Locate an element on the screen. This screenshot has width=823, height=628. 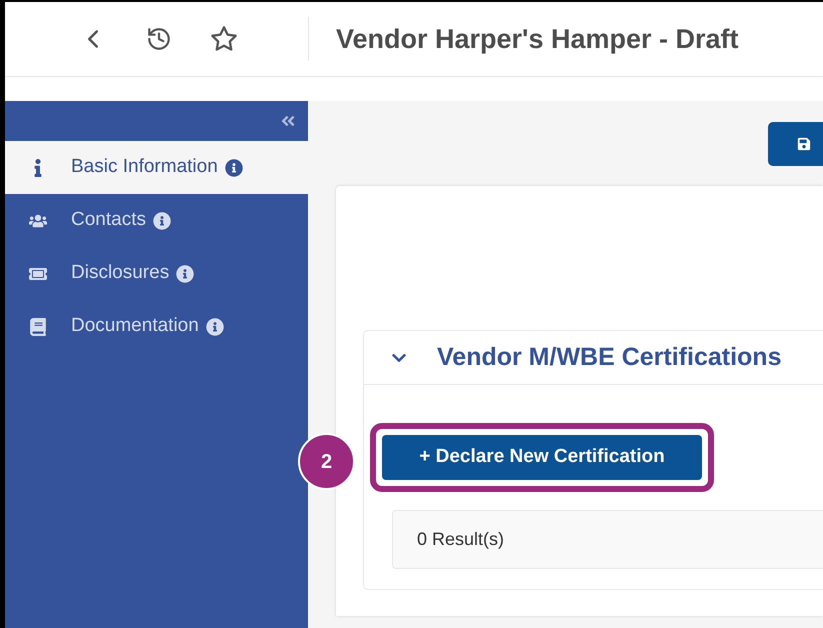
sidebar-item: Disclosures is located at coordinates (156, 273).